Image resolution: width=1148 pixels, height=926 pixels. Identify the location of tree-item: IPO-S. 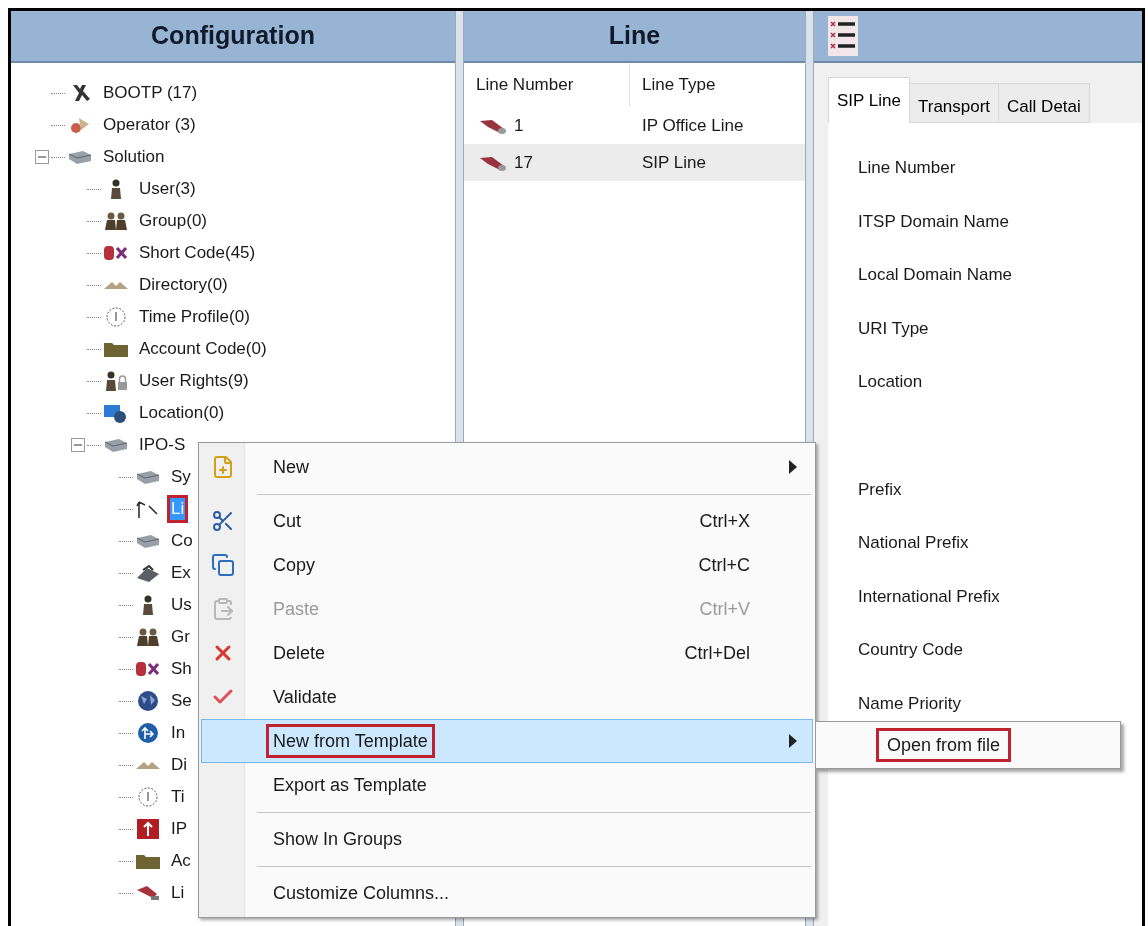
(162, 445).